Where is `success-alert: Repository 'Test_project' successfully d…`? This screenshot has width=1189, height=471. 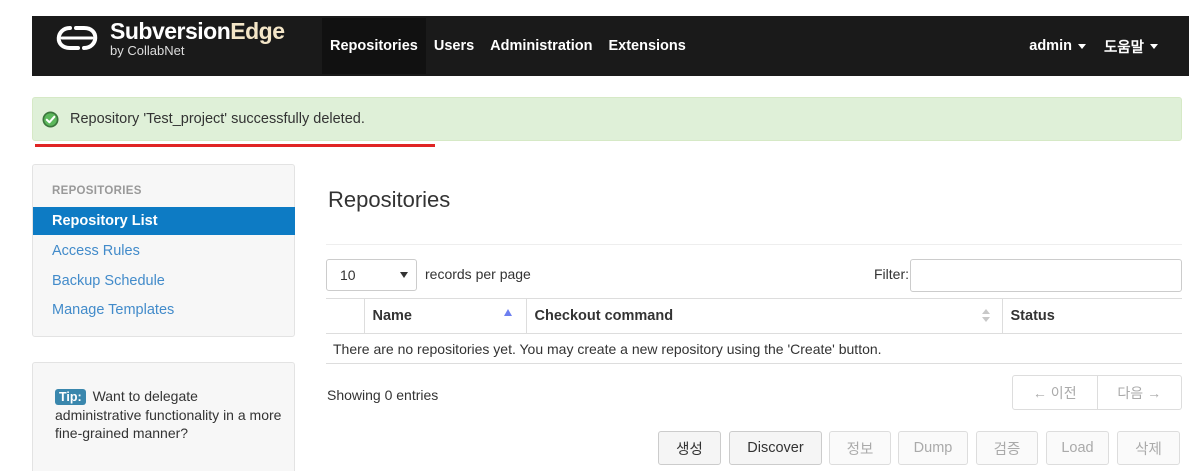 success-alert: Repository 'Test_project' successfully d… is located at coordinates (607, 119).